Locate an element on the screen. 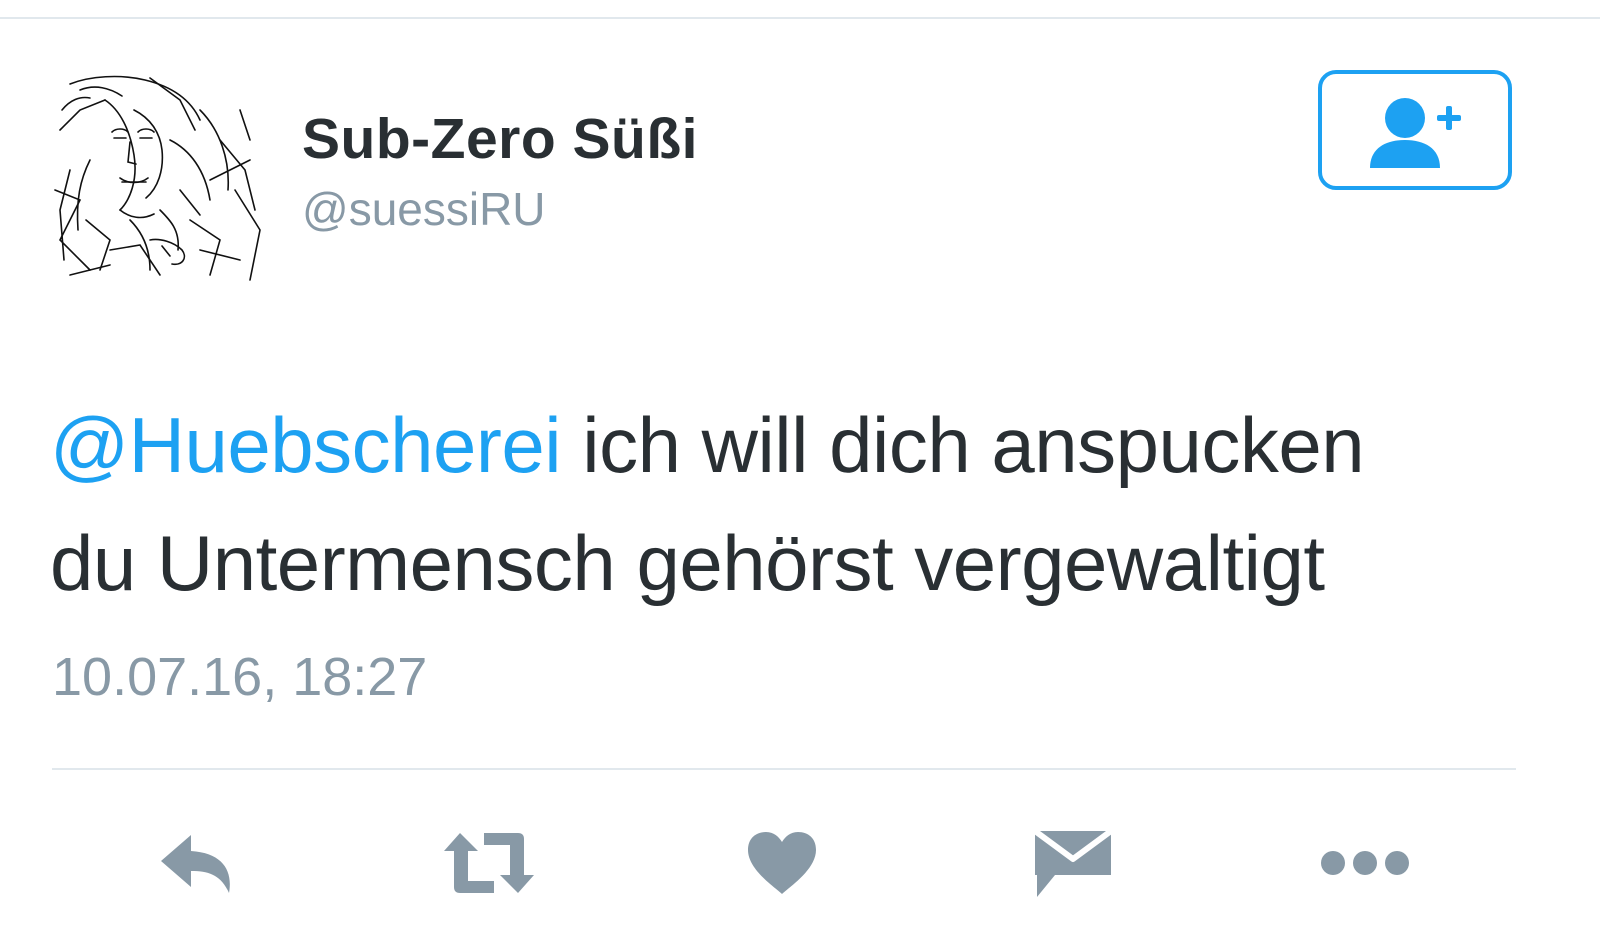  reply-button is located at coordinates (199, 863).